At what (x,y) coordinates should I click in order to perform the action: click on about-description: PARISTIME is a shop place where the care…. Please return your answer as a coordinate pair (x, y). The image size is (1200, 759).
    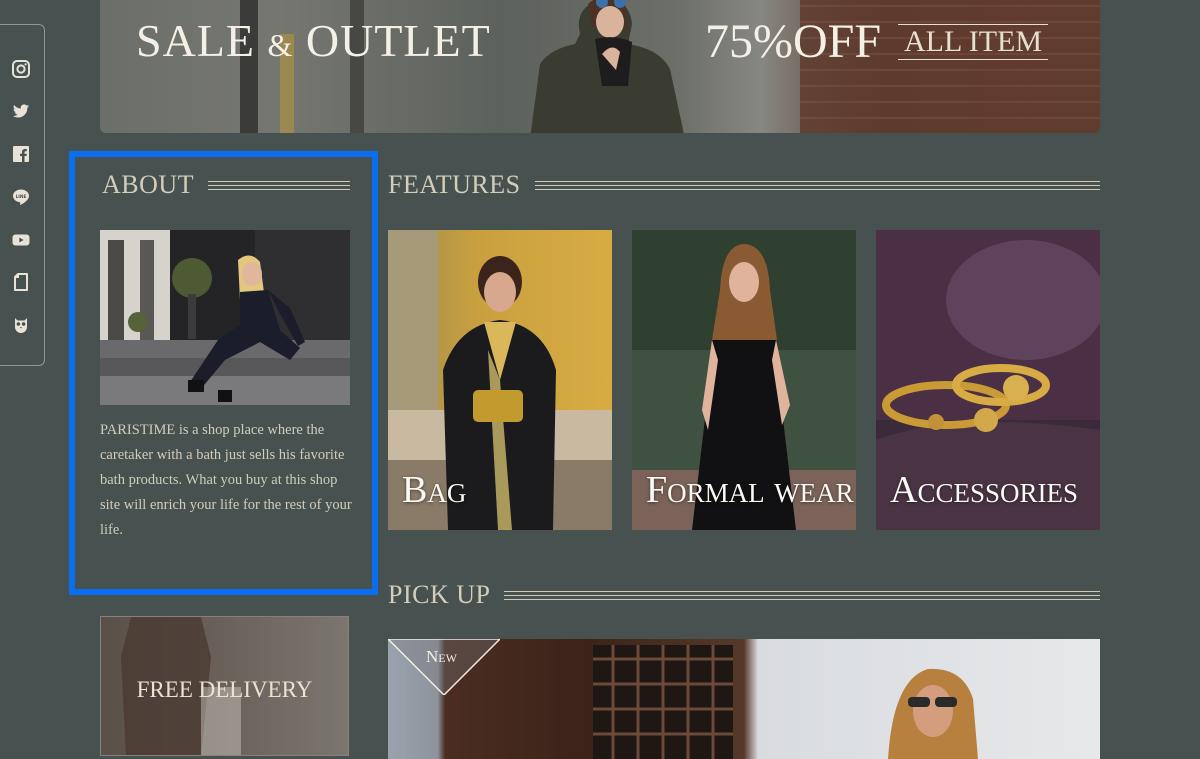
    Looking at the image, I should click on (226, 480).